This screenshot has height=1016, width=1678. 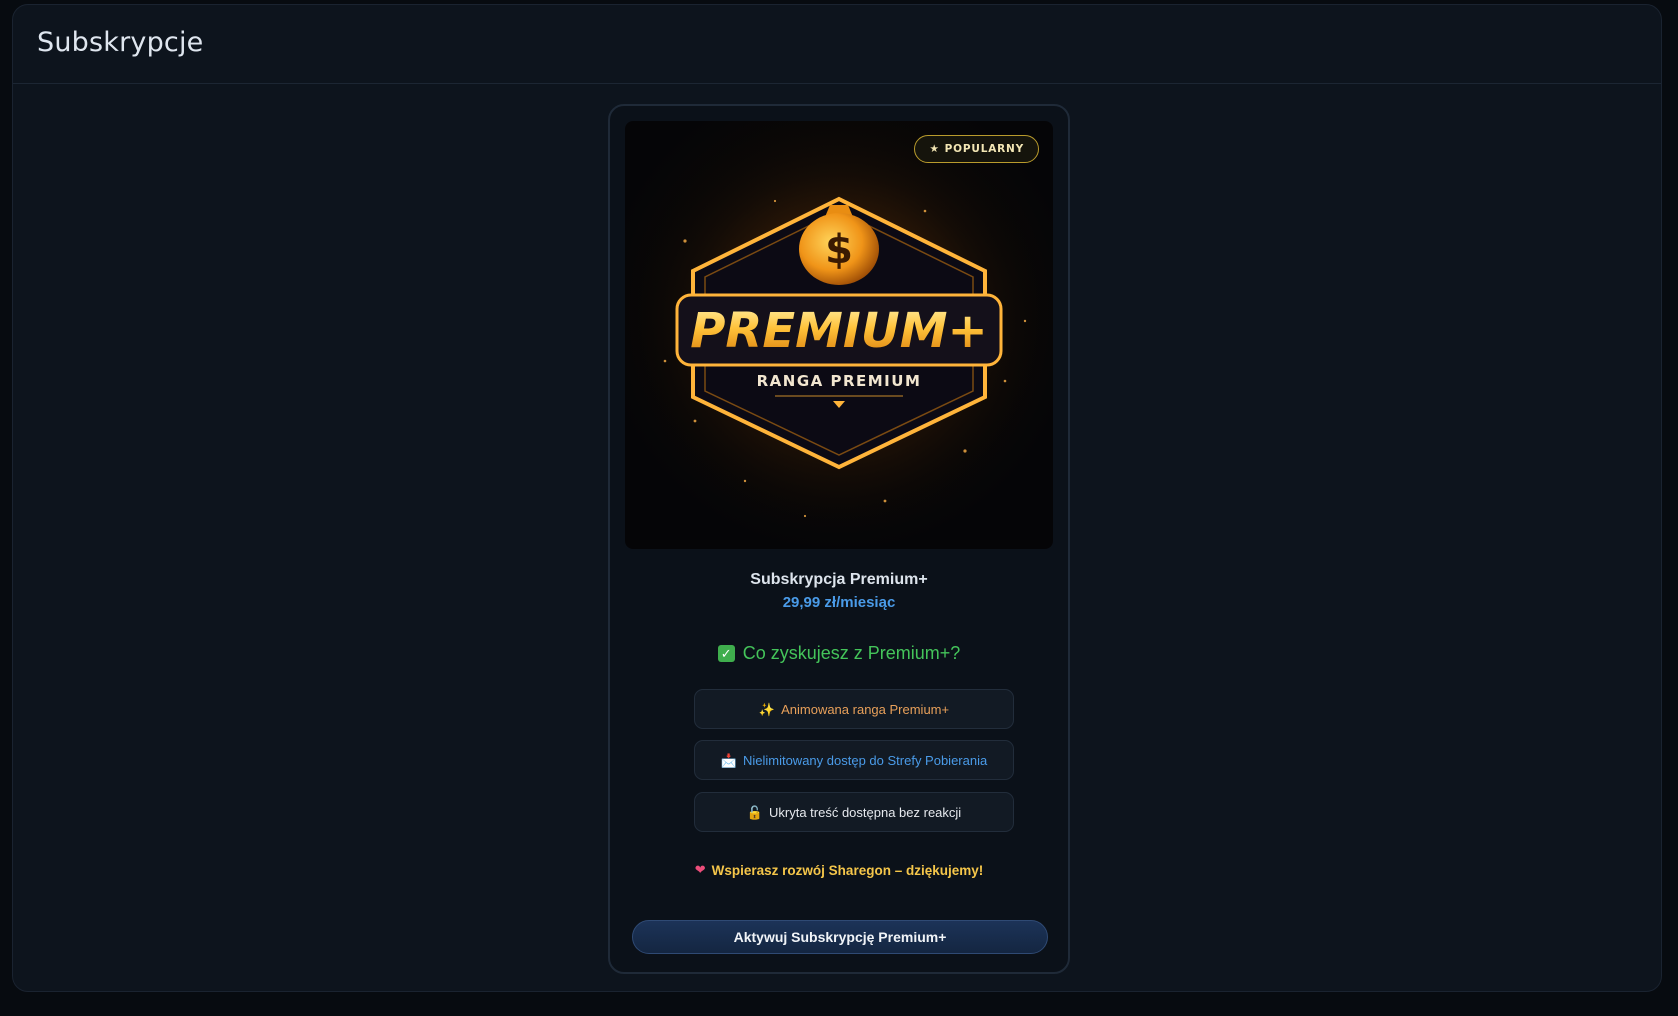 I want to click on panel-header: Subskrypcje, so click(x=837, y=44).